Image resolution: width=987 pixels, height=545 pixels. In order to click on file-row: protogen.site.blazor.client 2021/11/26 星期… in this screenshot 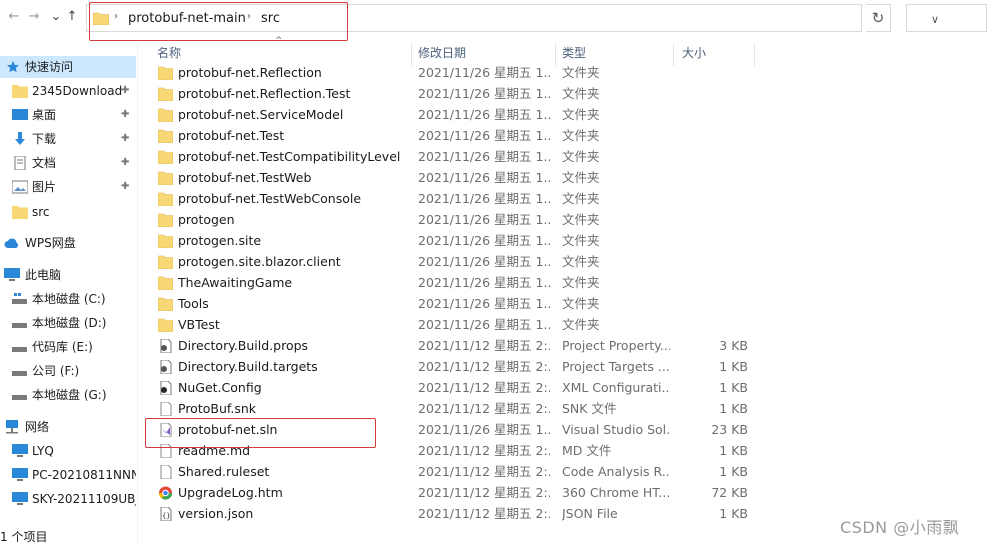, I will do `click(455, 261)`.